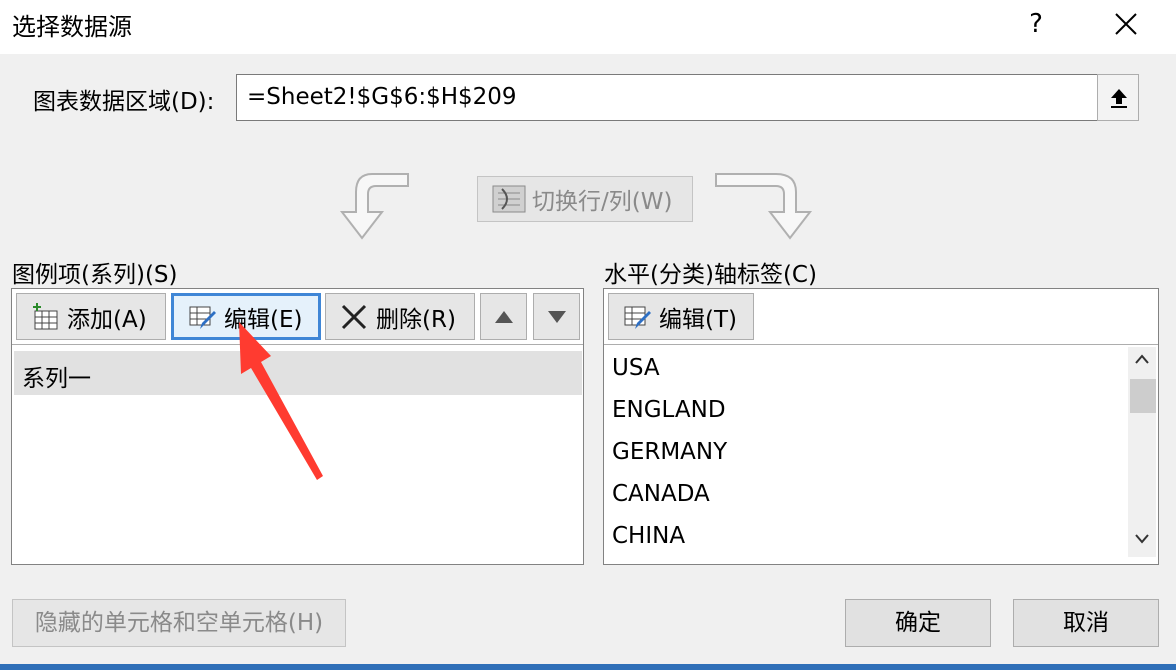  Describe the element at coordinates (698, 319) in the screenshot. I see `edit-axis-label: 编辑(T)` at that location.